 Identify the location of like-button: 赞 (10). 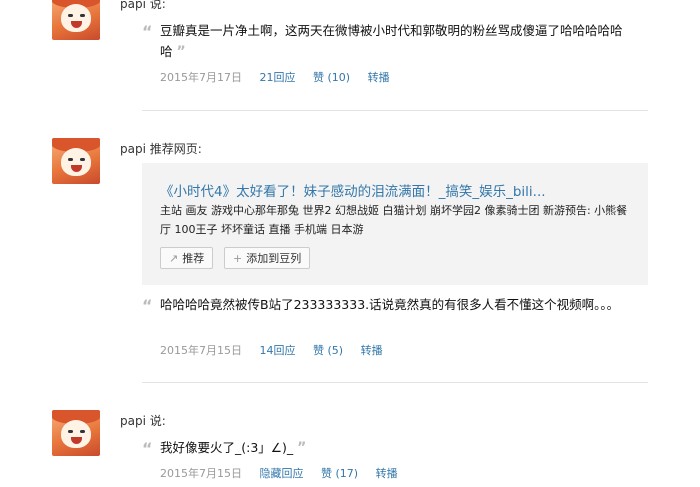
(331, 77).